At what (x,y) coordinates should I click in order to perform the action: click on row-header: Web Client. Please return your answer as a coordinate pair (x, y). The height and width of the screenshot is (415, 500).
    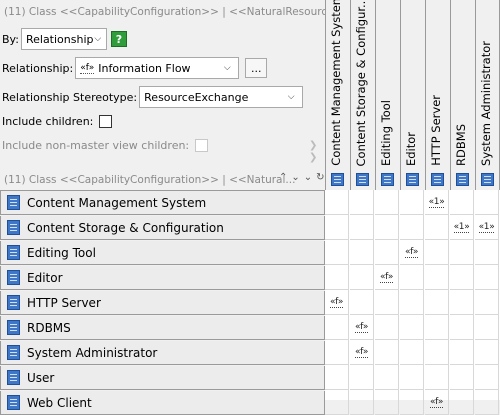
    Looking at the image, I should click on (162, 403).